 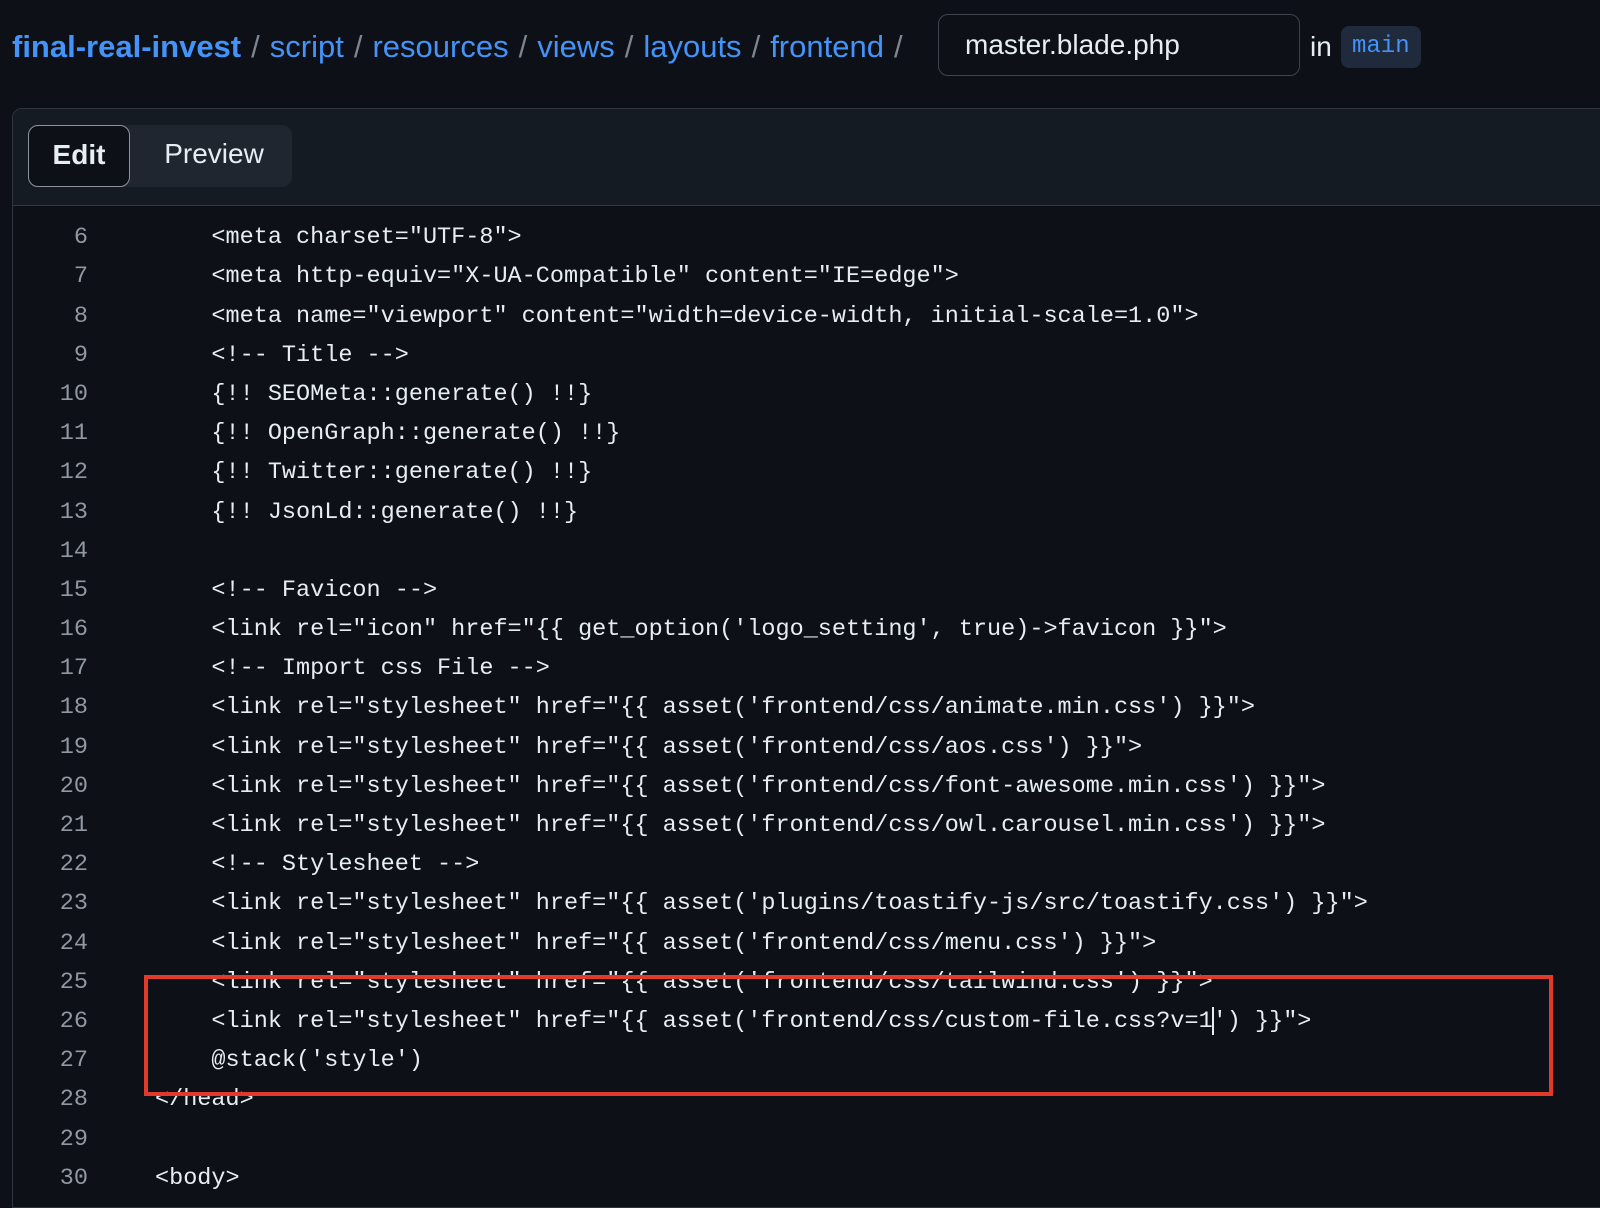 What do you see at coordinates (73, 473) in the screenshot?
I see `line-number: 12` at bounding box center [73, 473].